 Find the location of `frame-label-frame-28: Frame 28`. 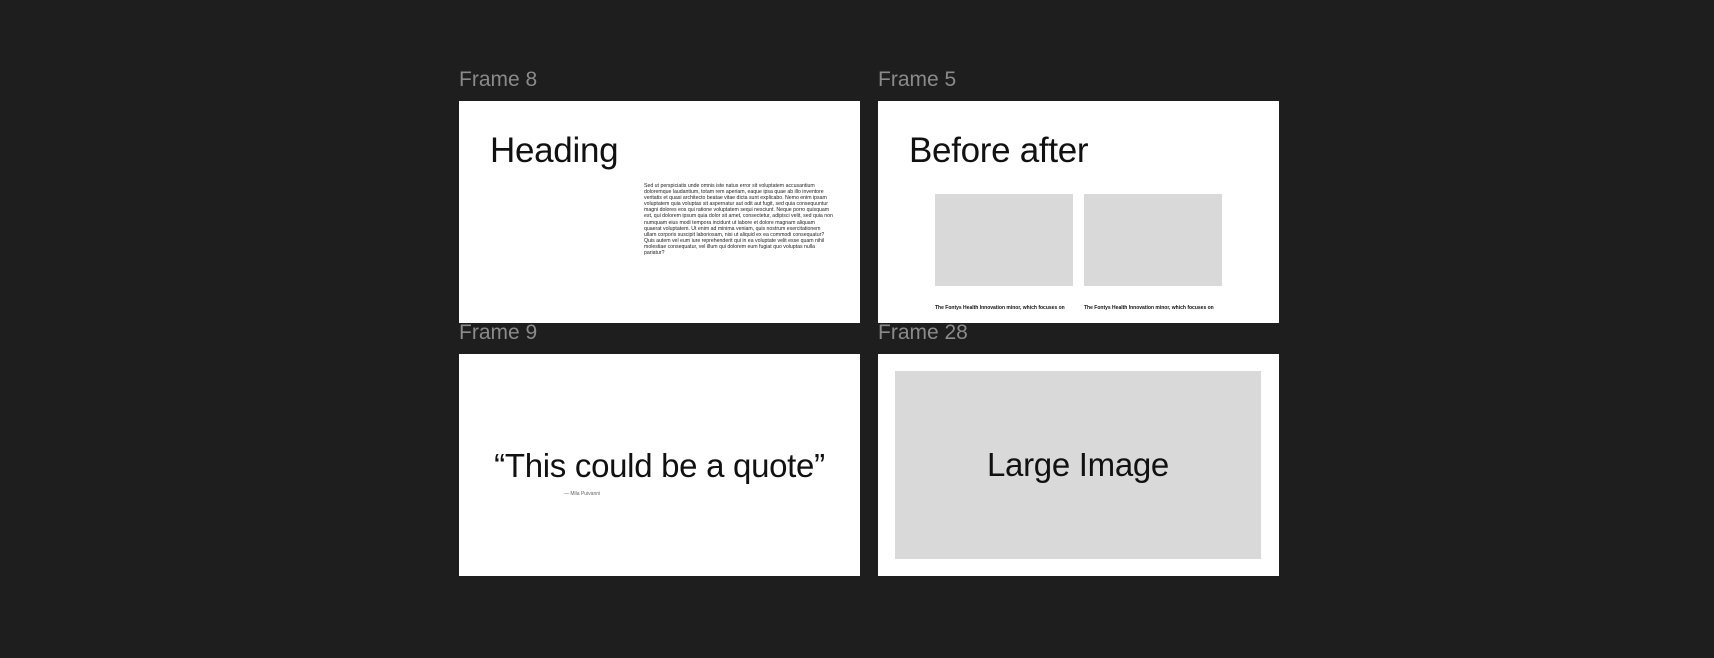

frame-label-frame-28: Frame 28 is located at coordinates (923, 333).